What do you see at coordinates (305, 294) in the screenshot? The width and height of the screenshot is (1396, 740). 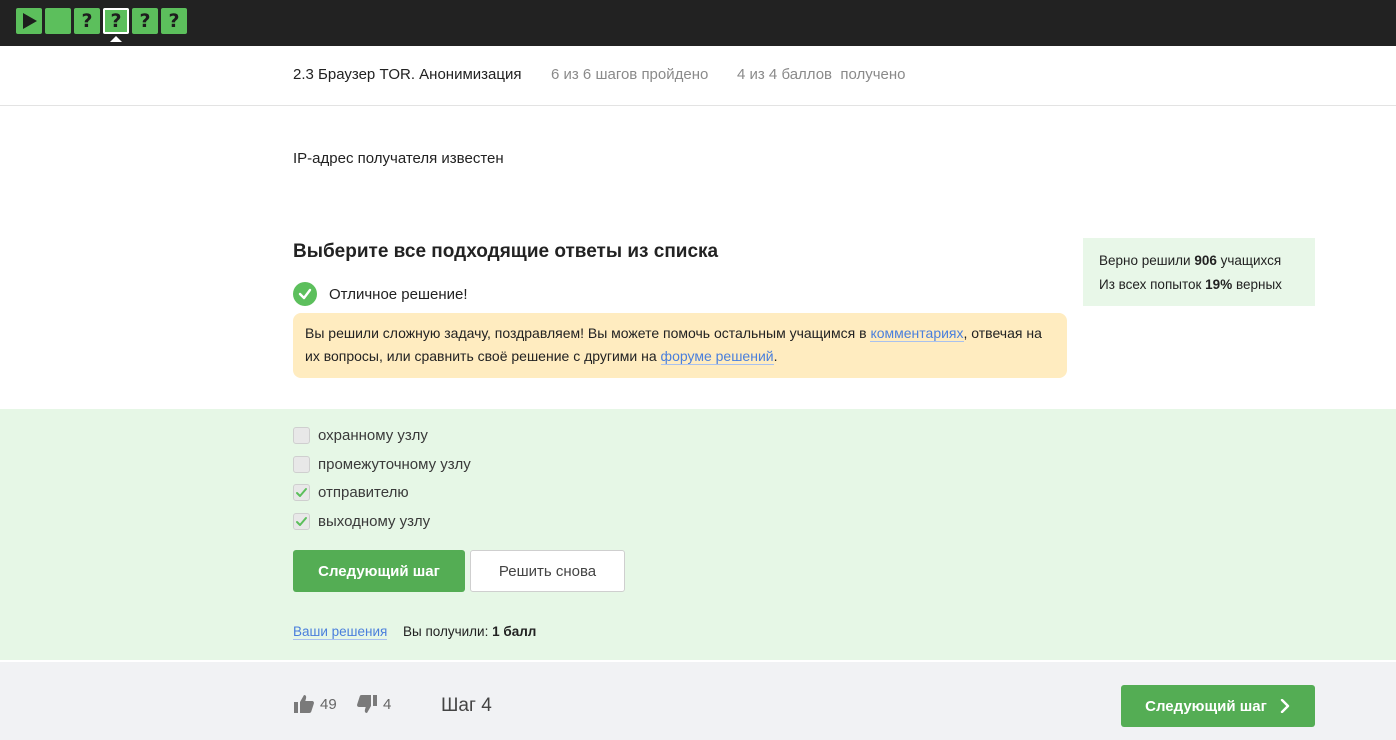 I see `success-check-icon` at bounding box center [305, 294].